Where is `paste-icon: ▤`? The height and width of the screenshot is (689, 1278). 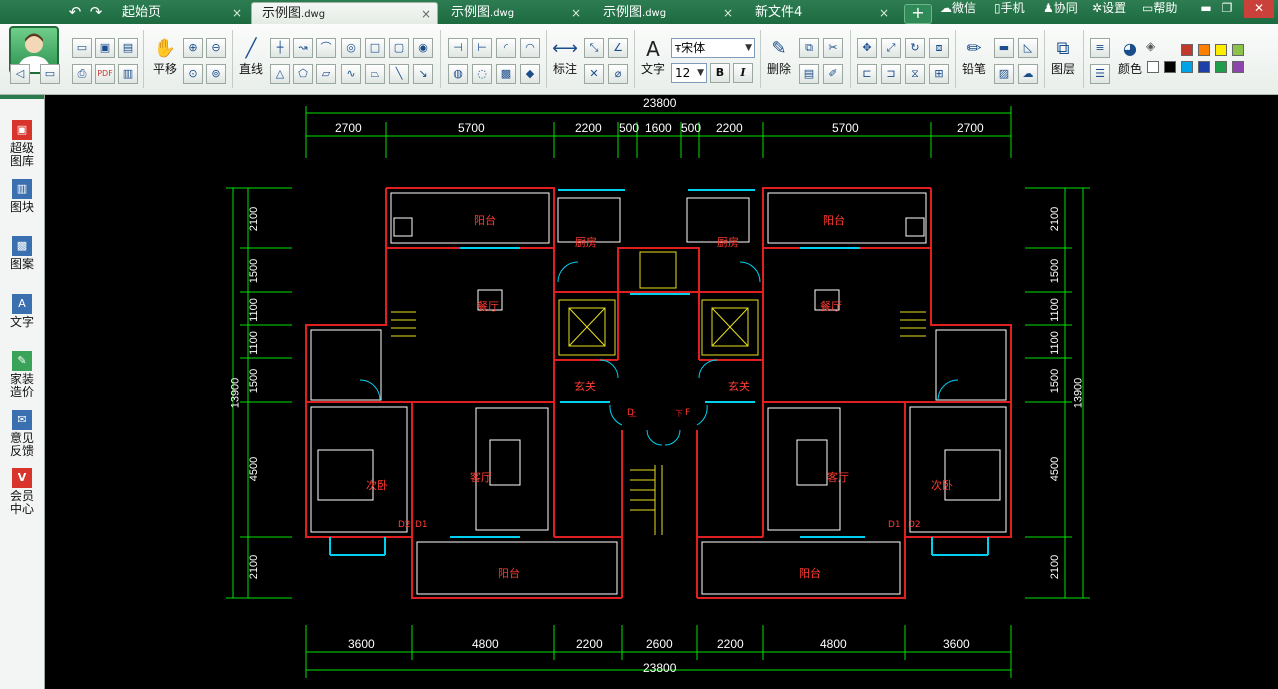 paste-icon: ▤ is located at coordinates (809, 74).